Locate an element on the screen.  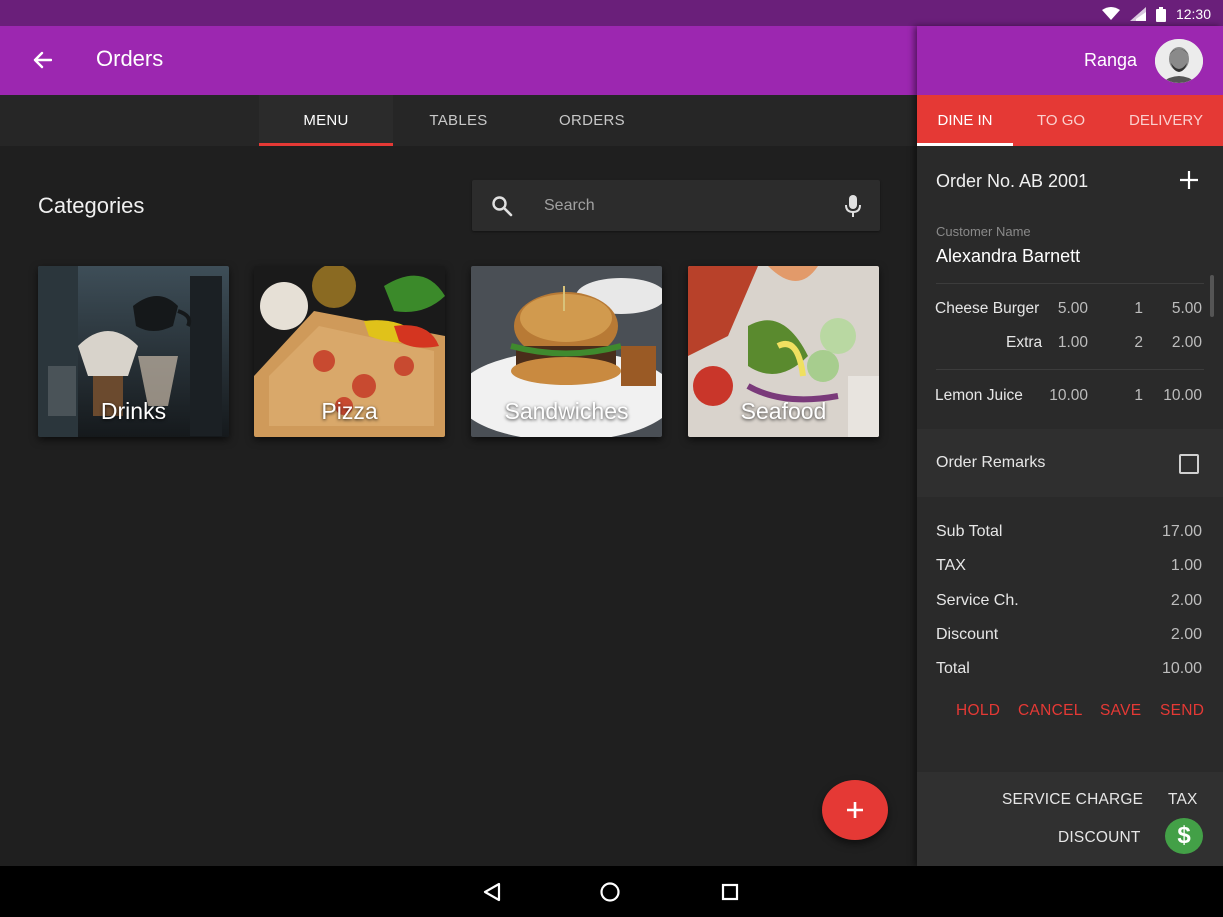
nav-recents-button is located at coordinates (730, 892).